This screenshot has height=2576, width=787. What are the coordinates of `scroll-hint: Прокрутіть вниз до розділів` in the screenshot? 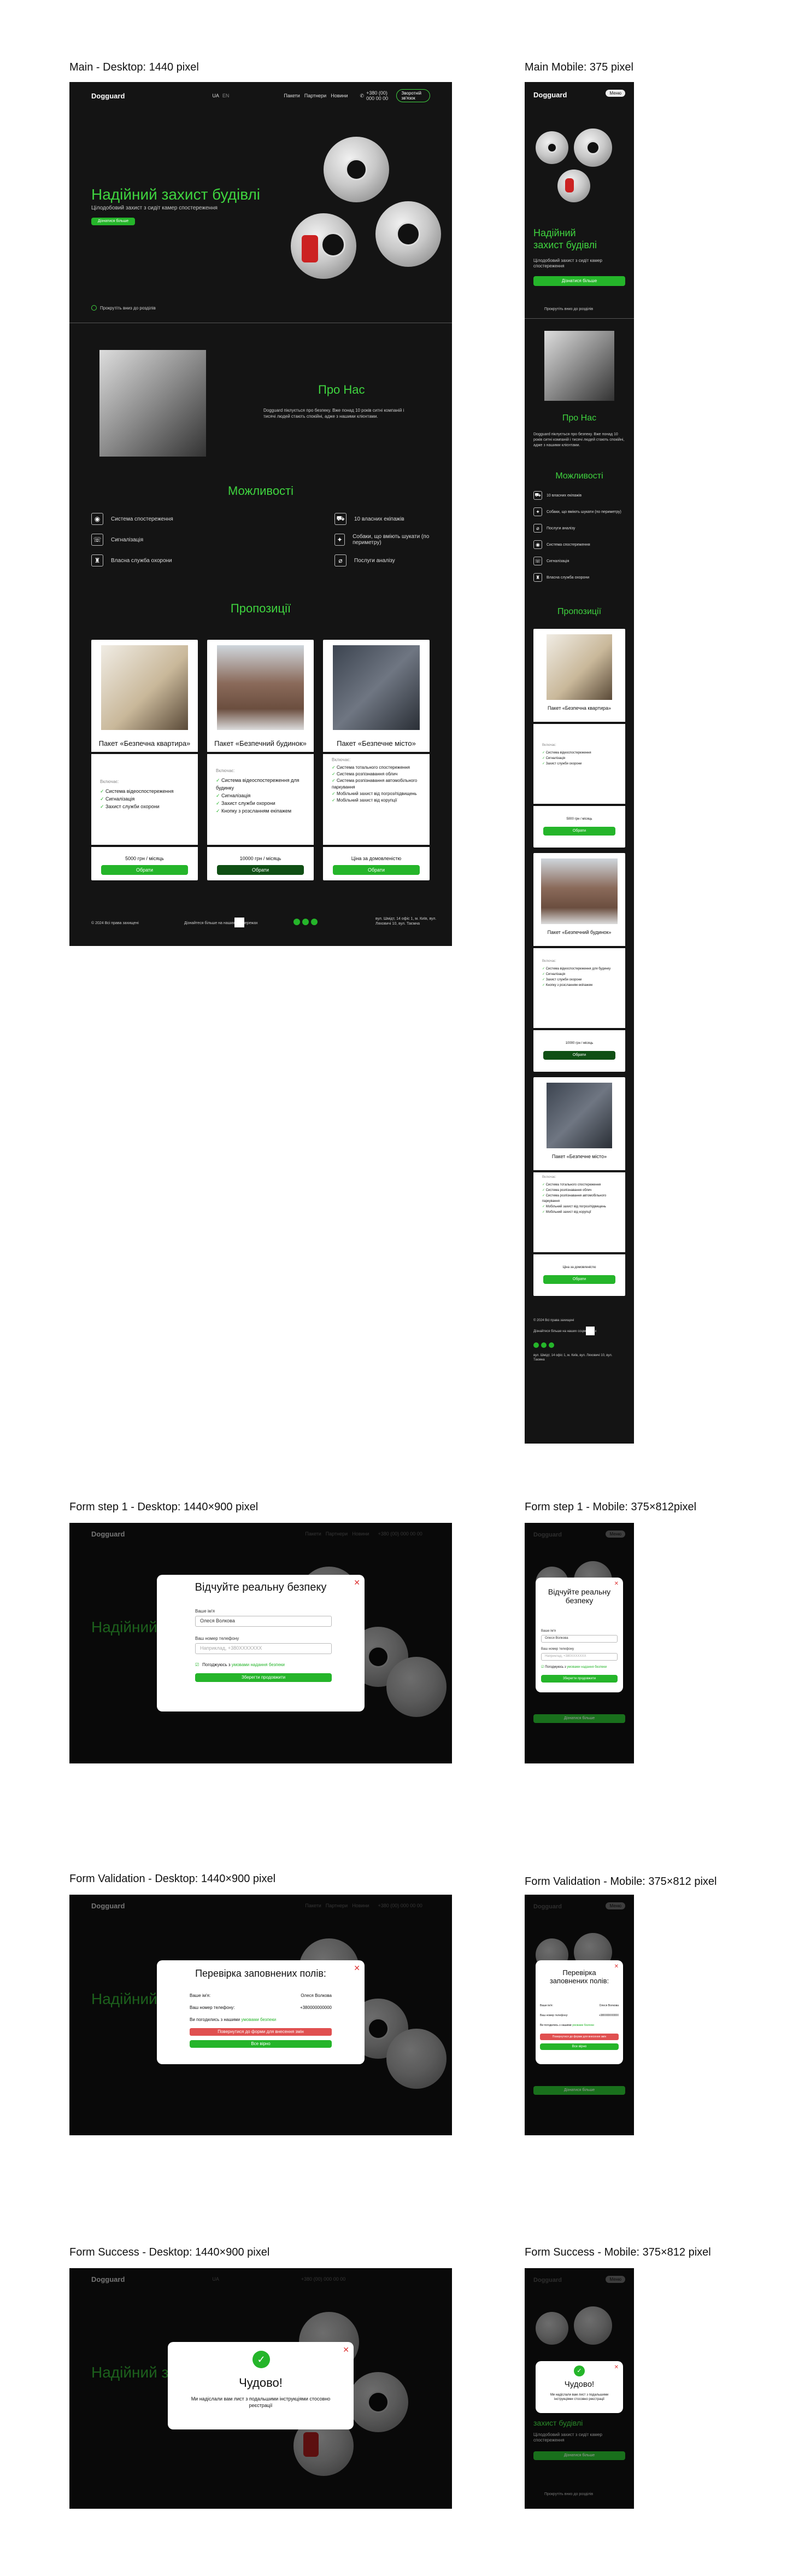 It's located at (123, 308).